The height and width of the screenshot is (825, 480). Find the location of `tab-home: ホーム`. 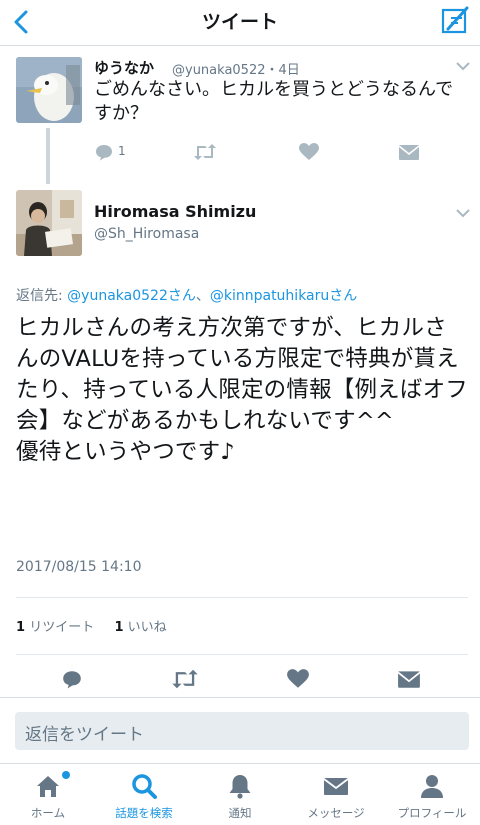

tab-home: ホーム is located at coordinates (48, 794).